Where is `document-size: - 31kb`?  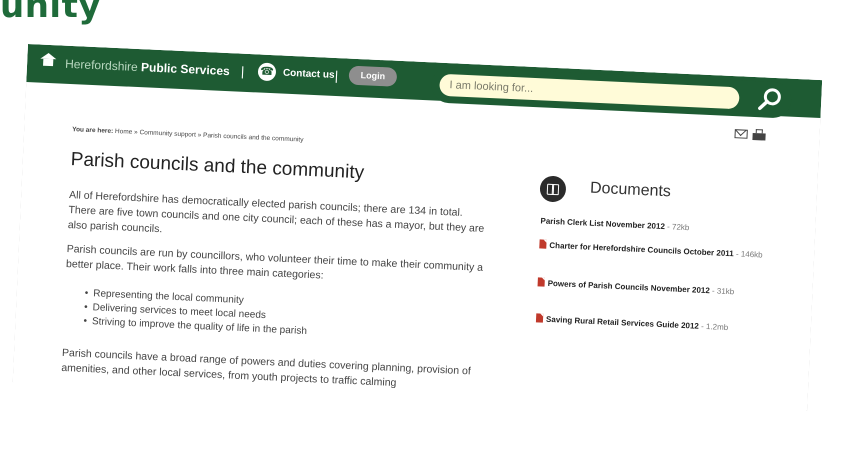
document-size: - 31kb is located at coordinates (722, 291).